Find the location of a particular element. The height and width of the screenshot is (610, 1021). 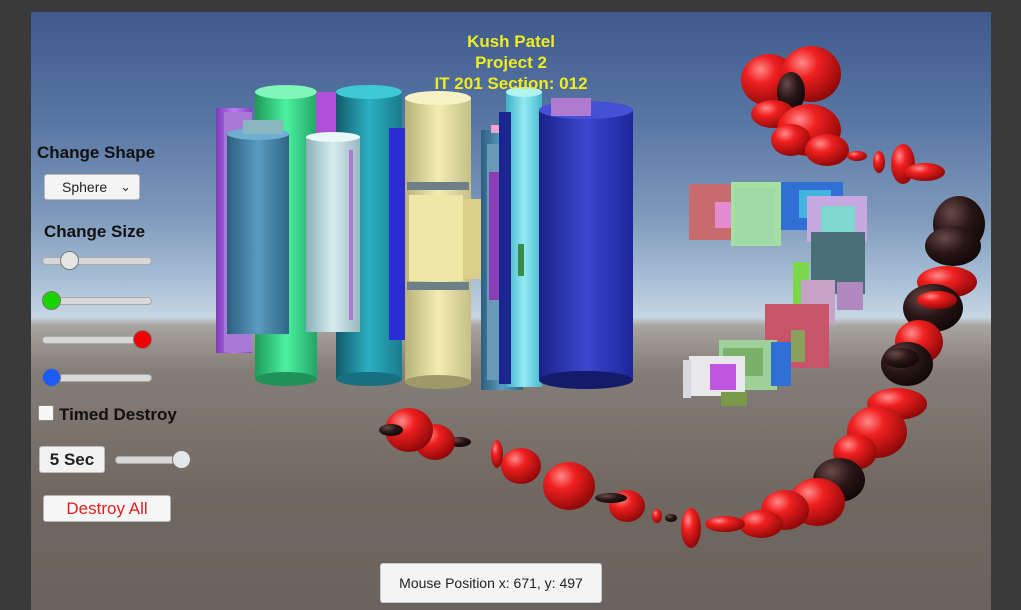

change-shape-label: Change Shape is located at coordinates (96, 152).